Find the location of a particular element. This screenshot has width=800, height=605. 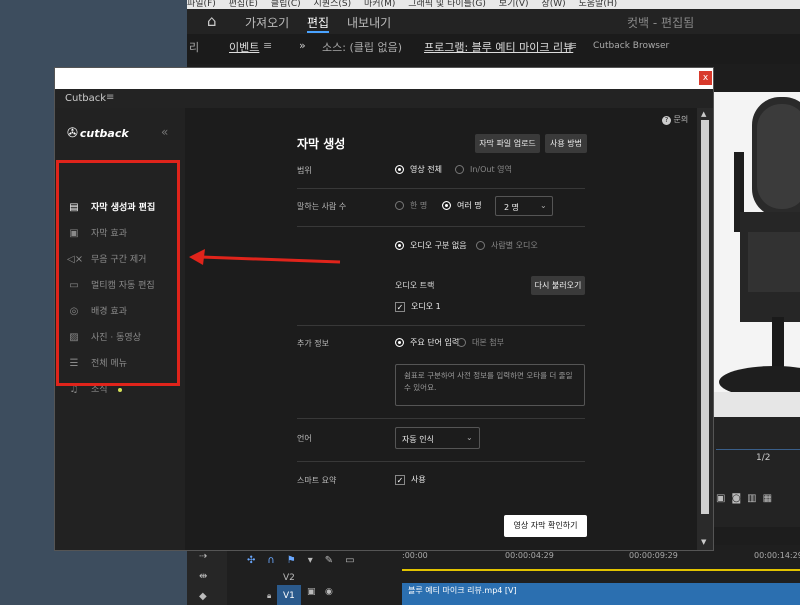

camera-icon: ◙ is located at coordinates (739, 498).